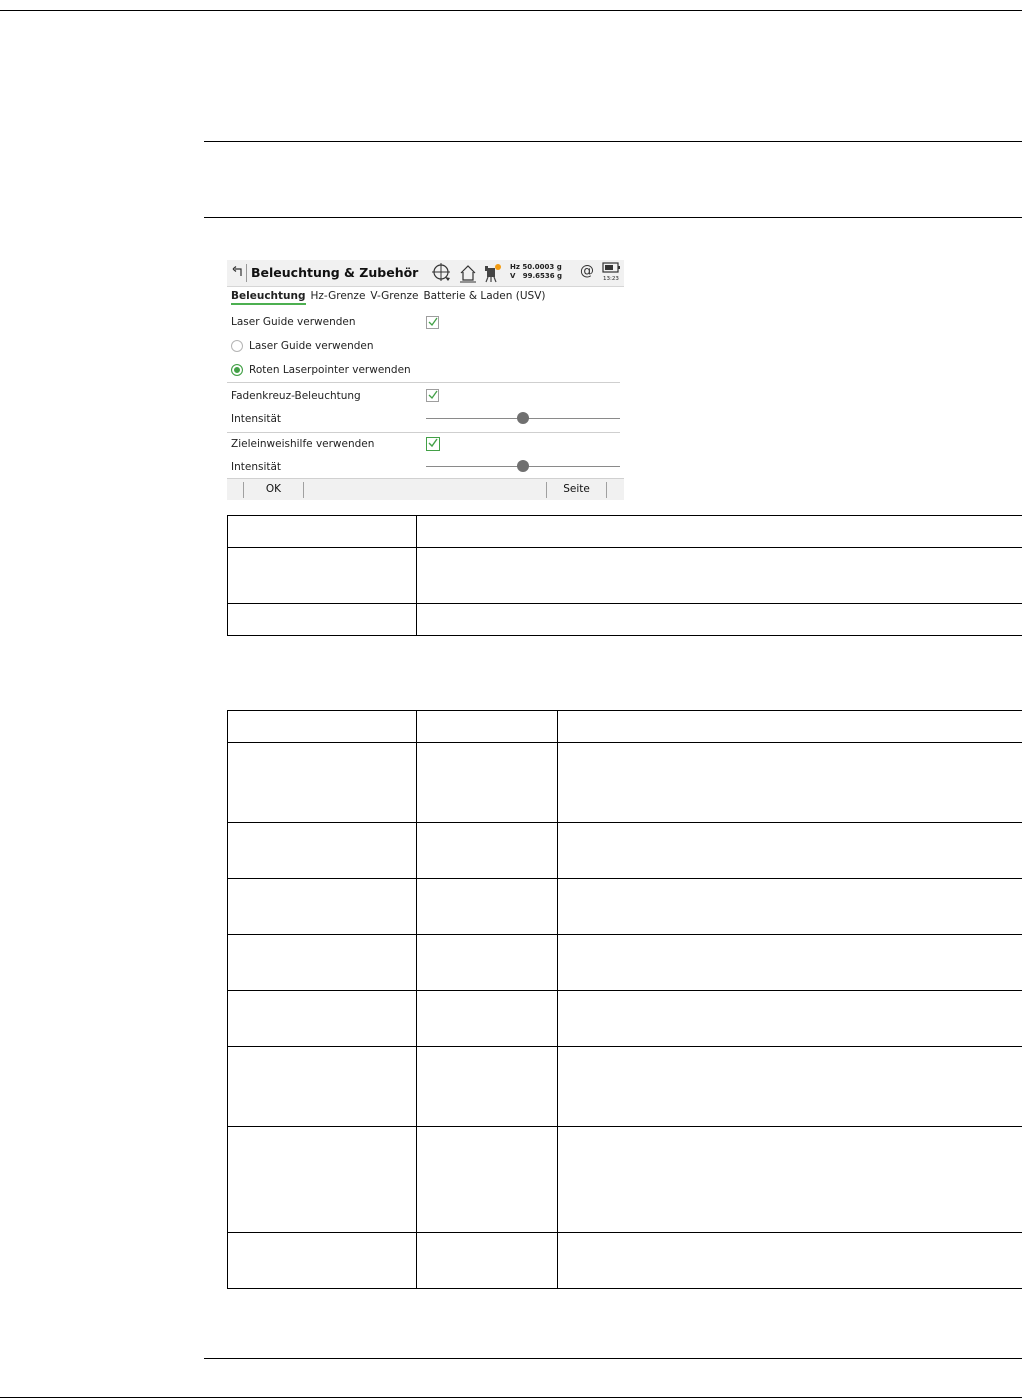 Image resolution: width=1022 pixels, height=1400 pixels. Describe the element at coordinates (394, 296) in the screenshot. I see `tab-v-grenze: V-Grenze` at that location.